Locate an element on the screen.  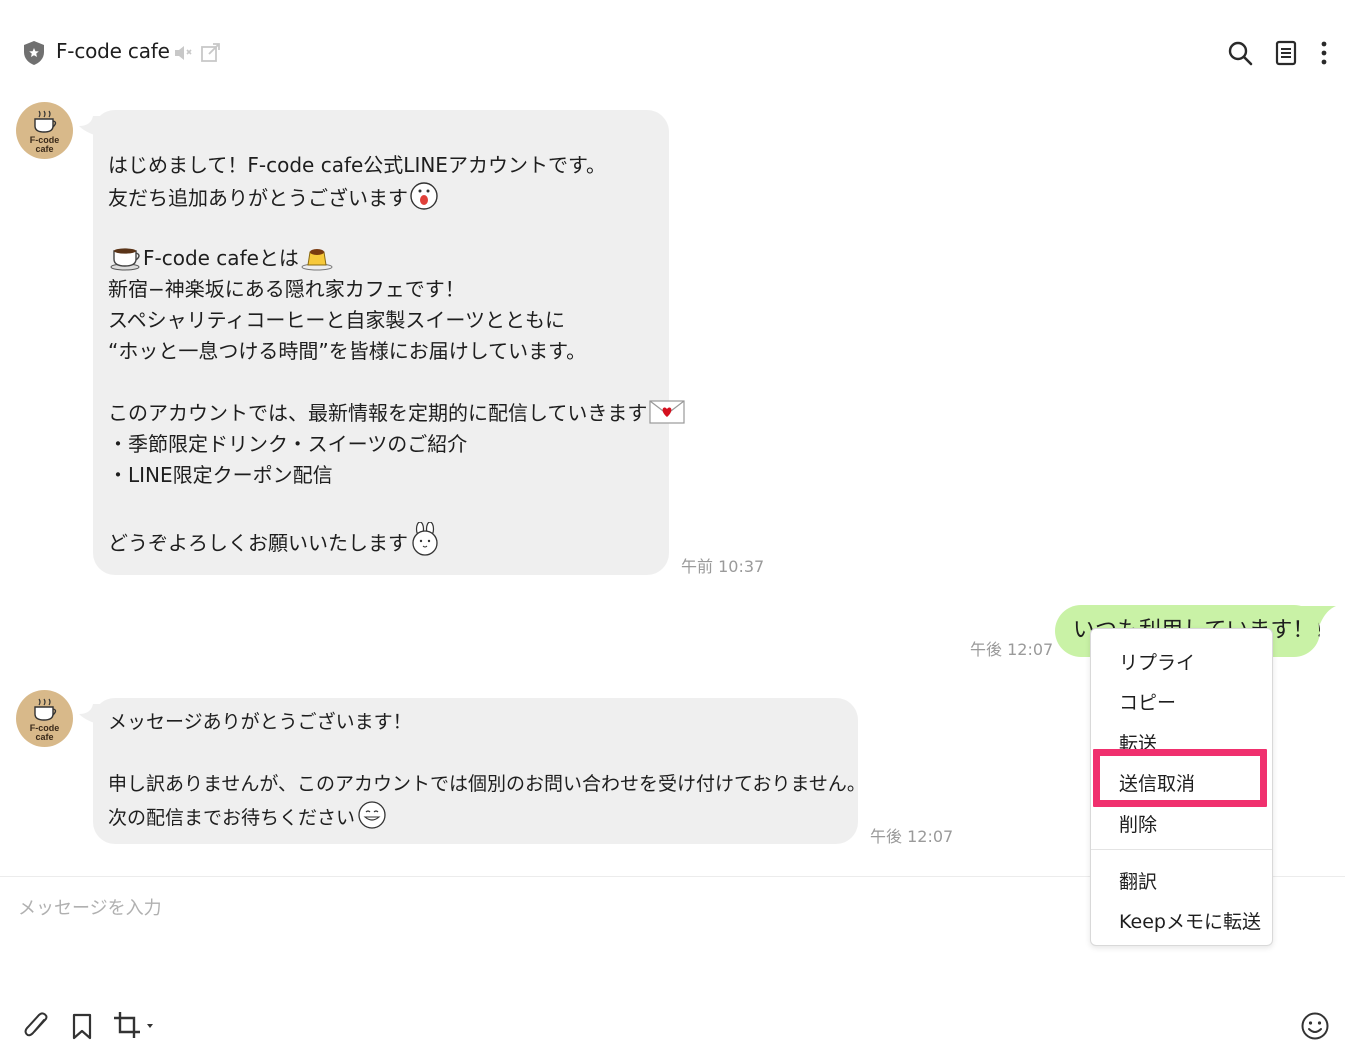
message-line: どうぞよろしくお願いいたします is located at coordinates (388, 539).